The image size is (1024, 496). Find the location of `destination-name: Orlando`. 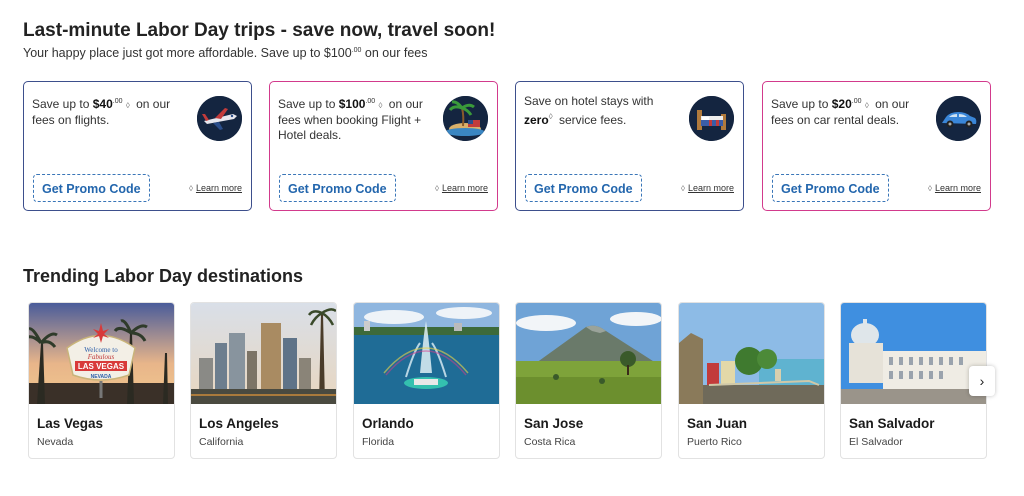

destination-name: Orlando is located at coordinates (388, 423).